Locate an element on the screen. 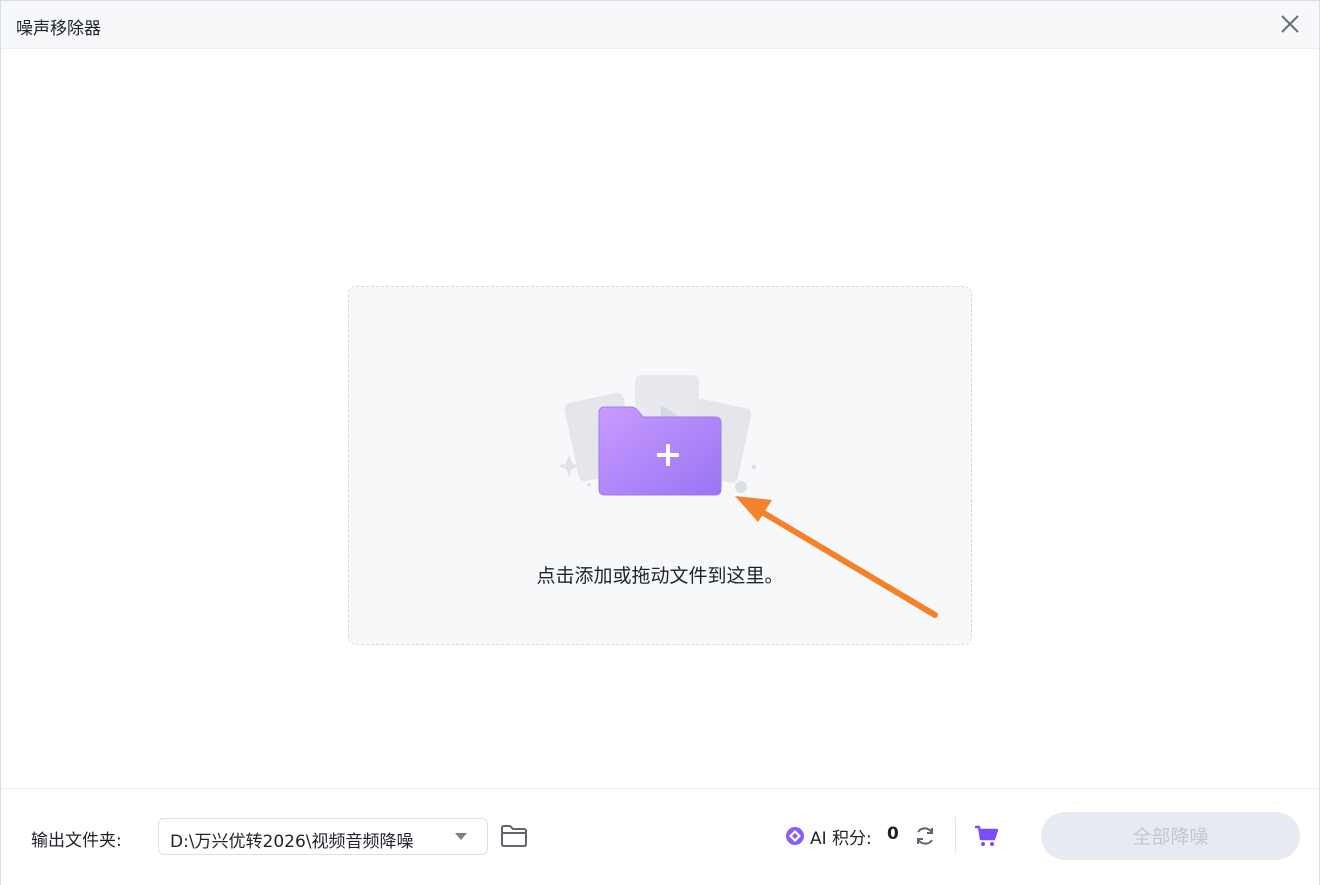 The image size is (1320, 885). cart-icon is located at coordinates (986, 836).